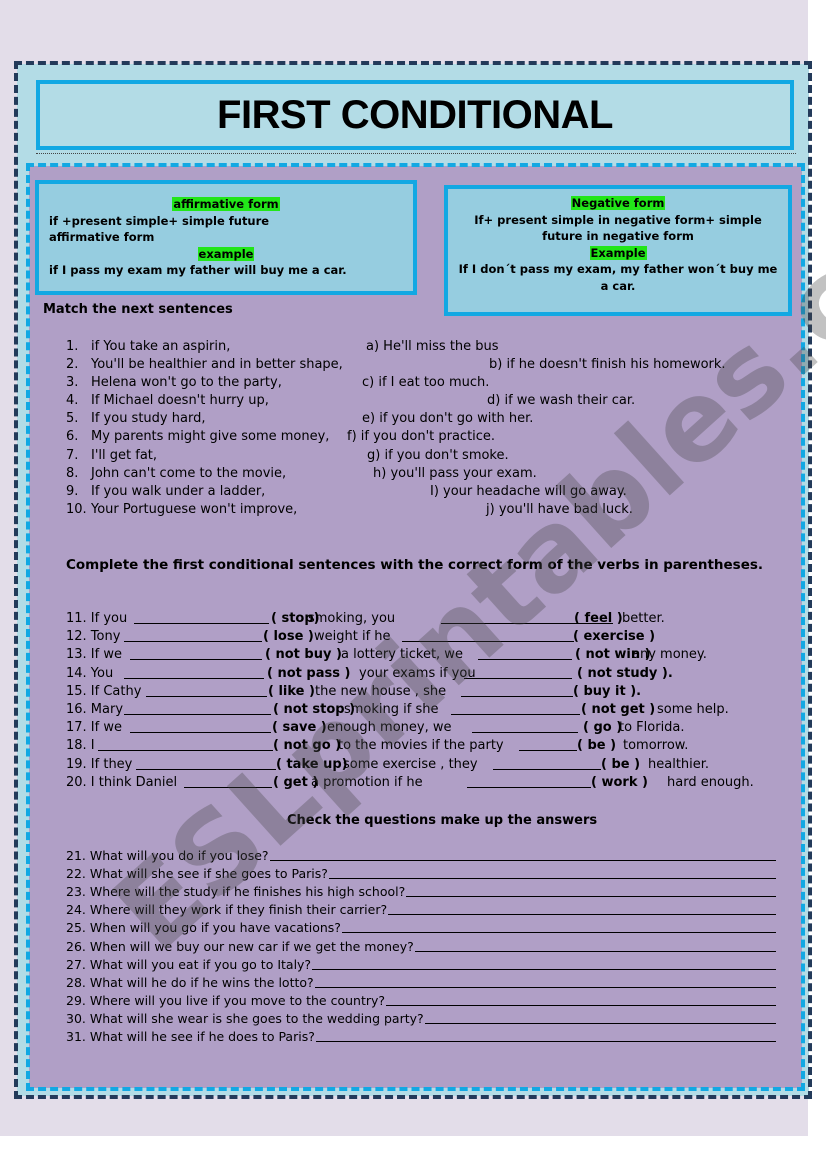 This screenshot has width=826, height=1169. I want to click on sentence-start: 13. If we, so click(94, 655).